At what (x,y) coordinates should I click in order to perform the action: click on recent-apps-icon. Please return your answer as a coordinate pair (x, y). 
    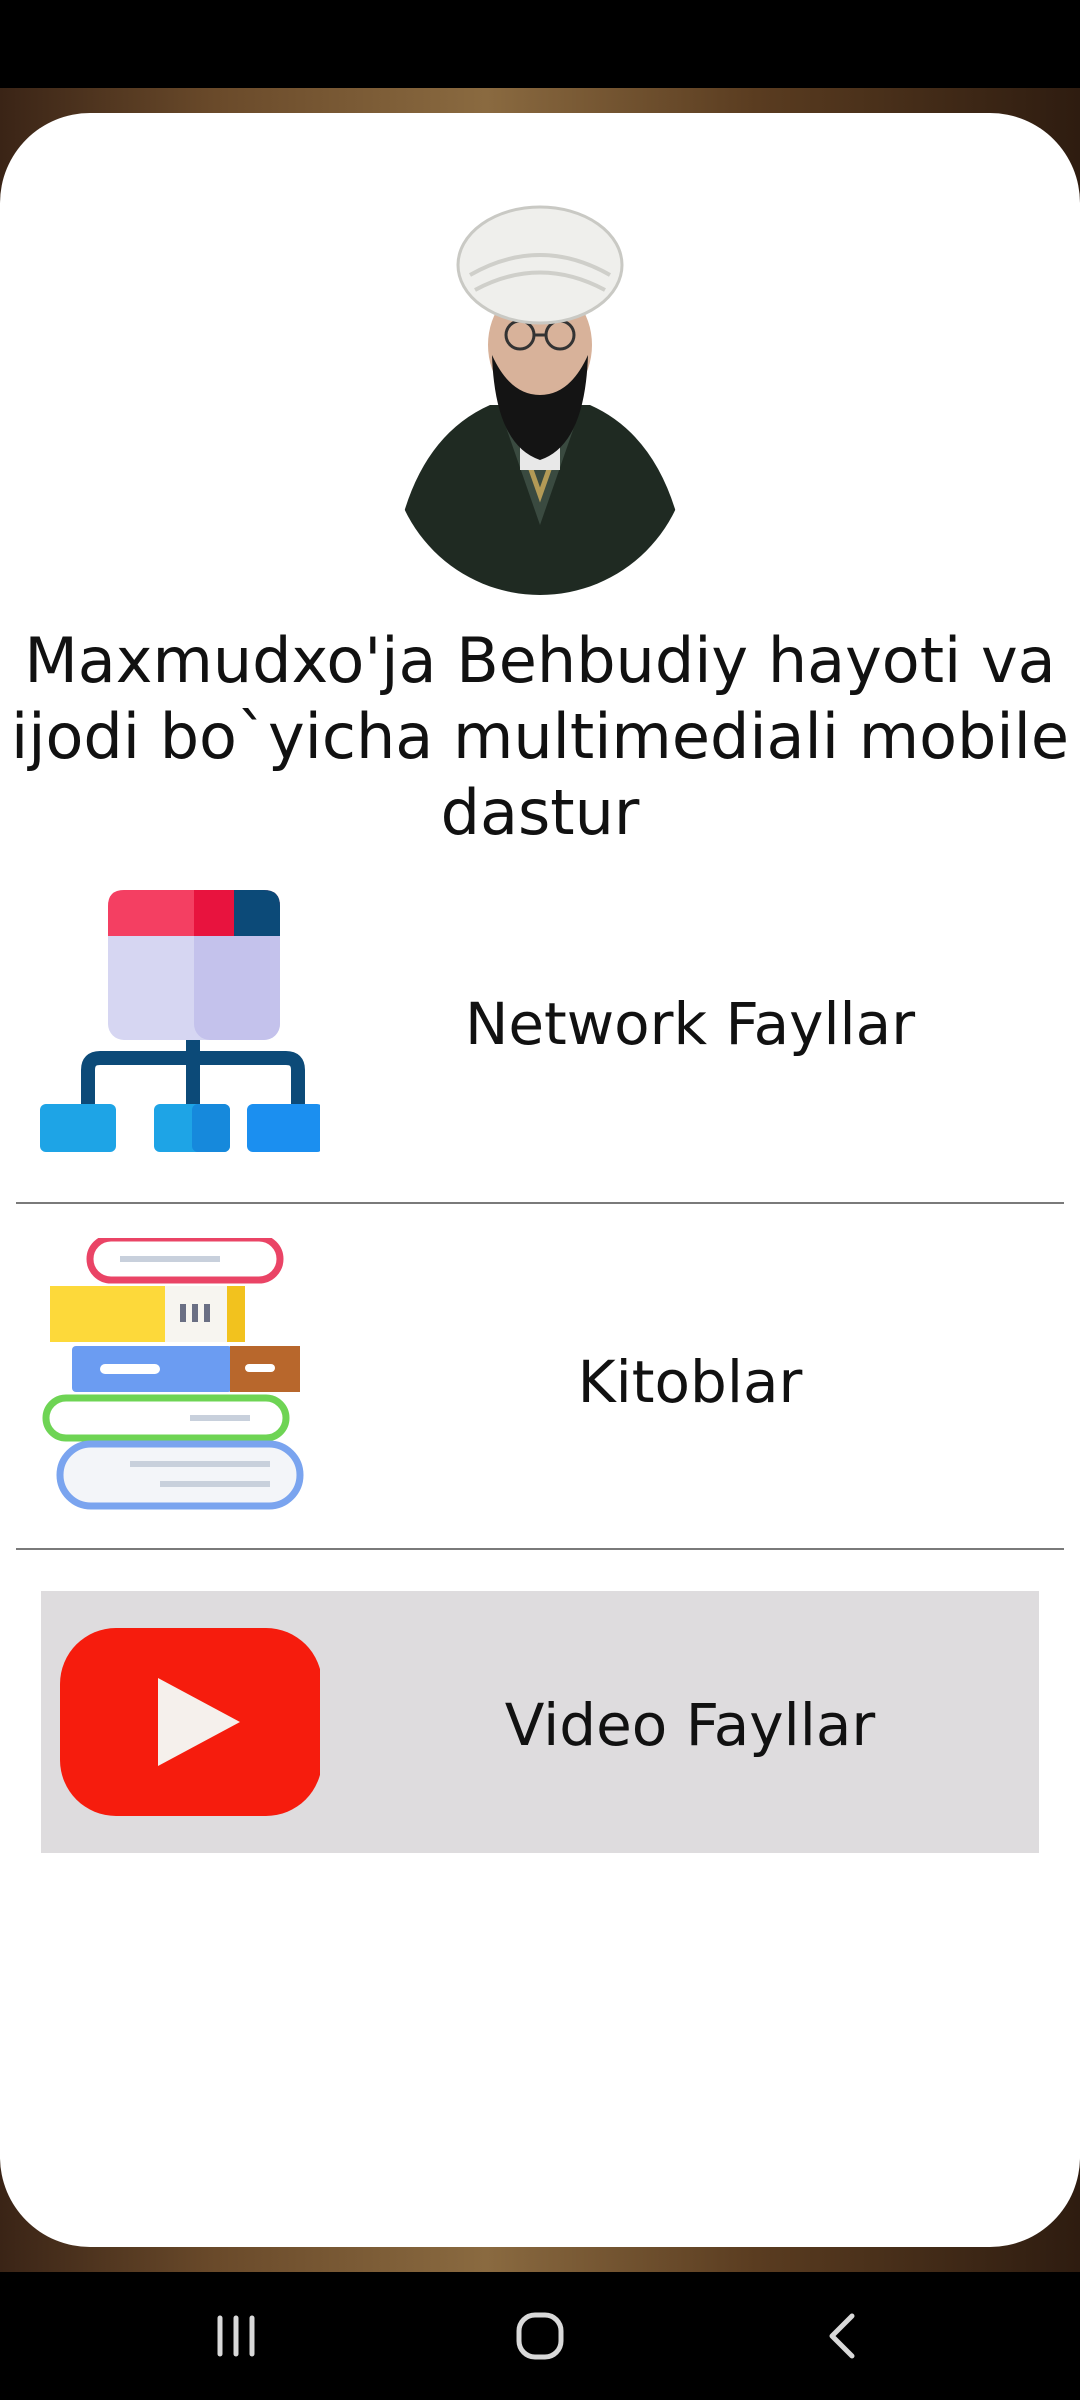
    Looking at the image, I should click on (236, 2336).